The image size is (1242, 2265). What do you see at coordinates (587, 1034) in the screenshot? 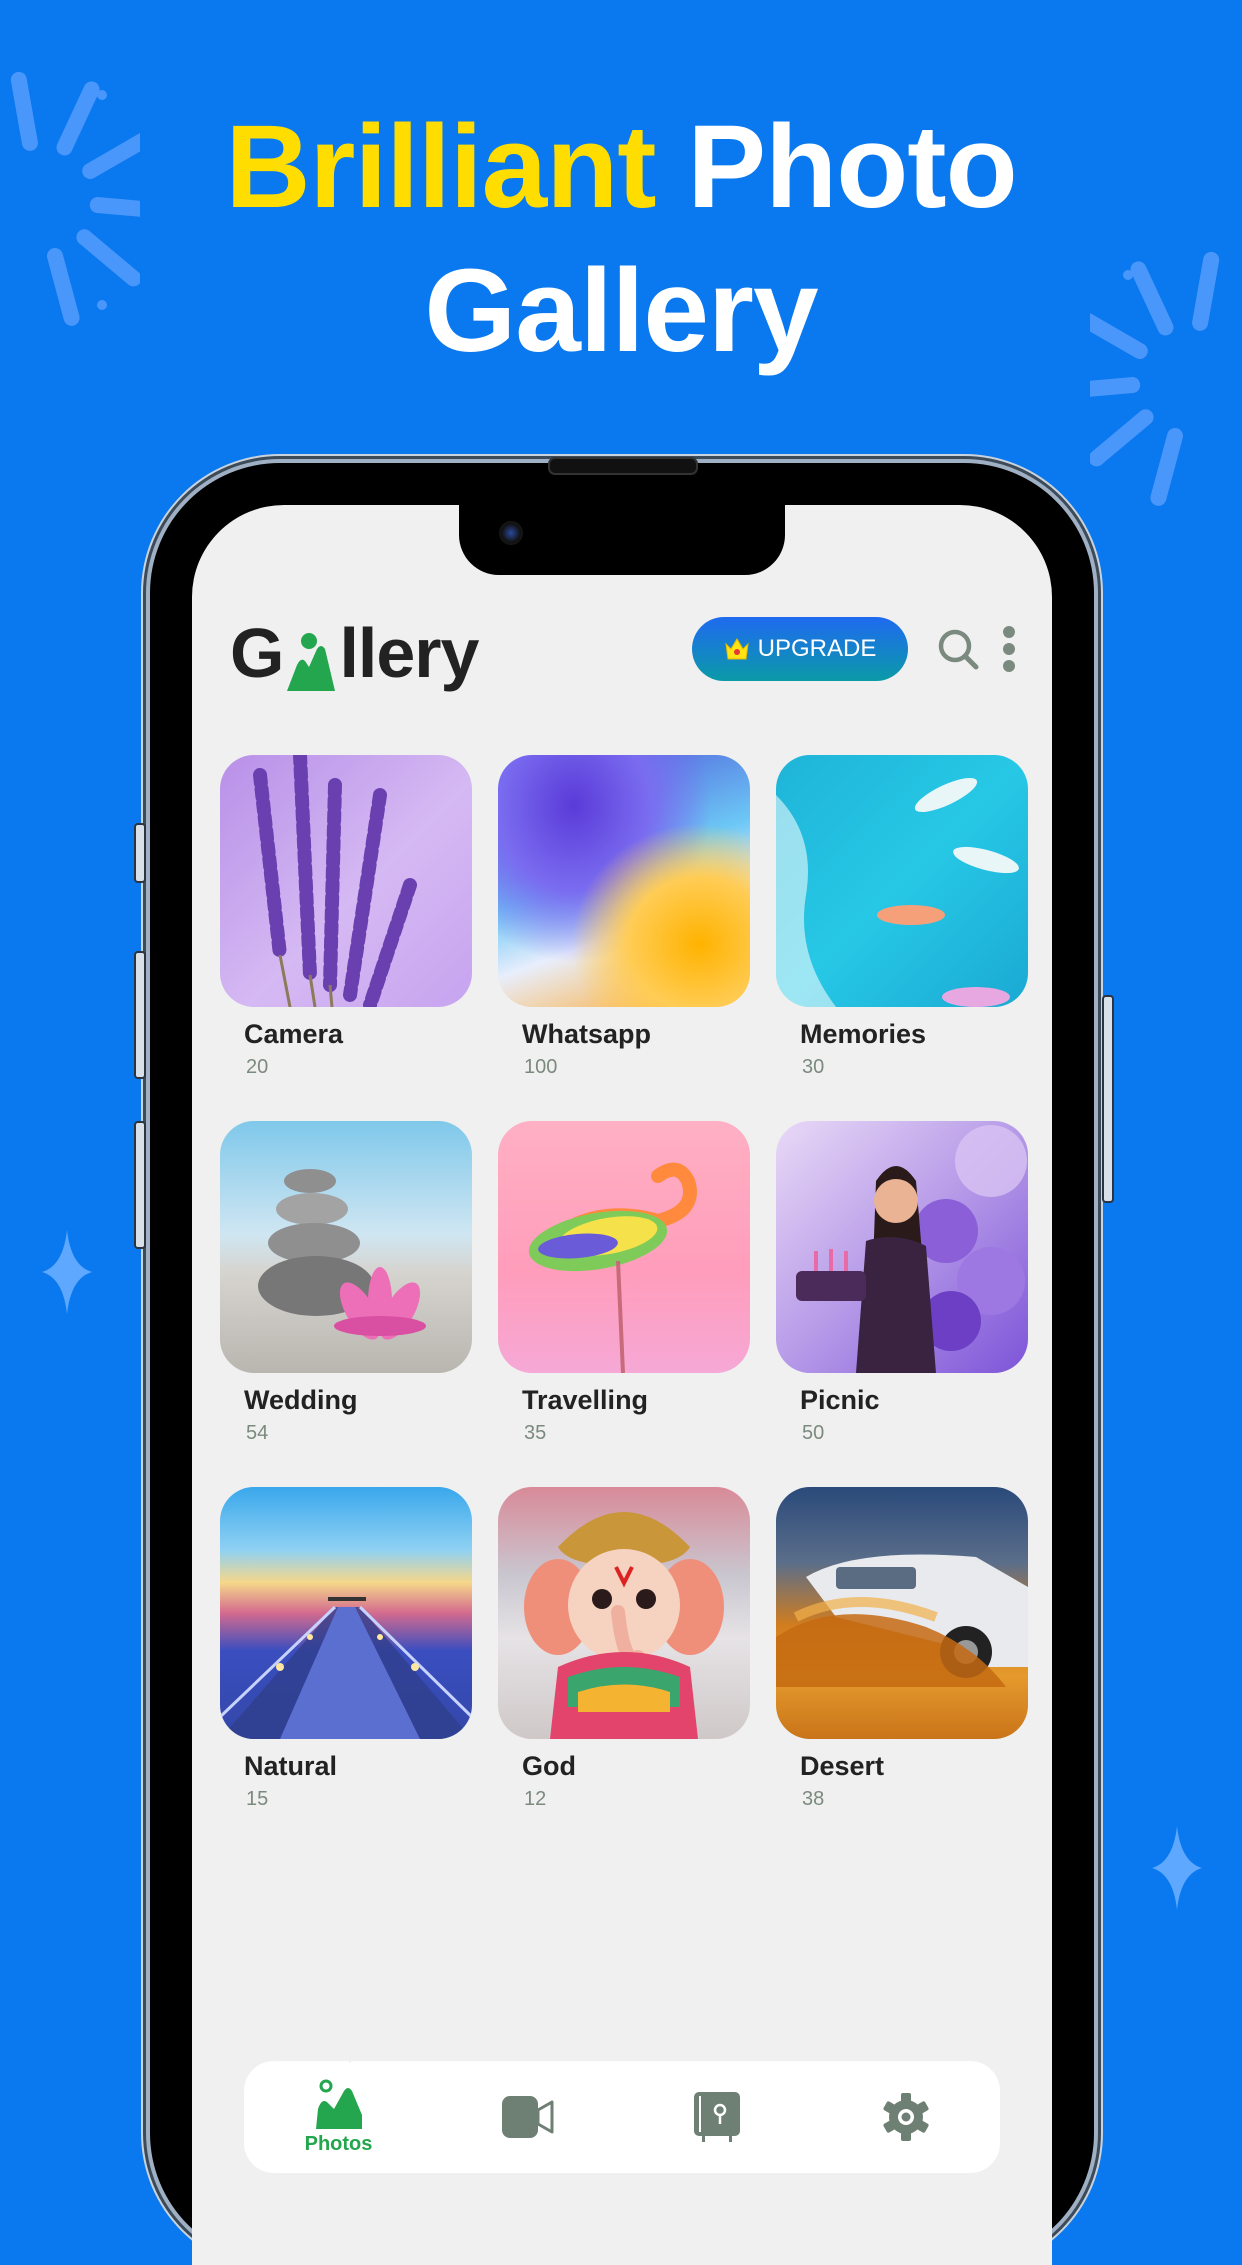
I see `album-name: Whatsapp` at bounding box center [587, 1034].